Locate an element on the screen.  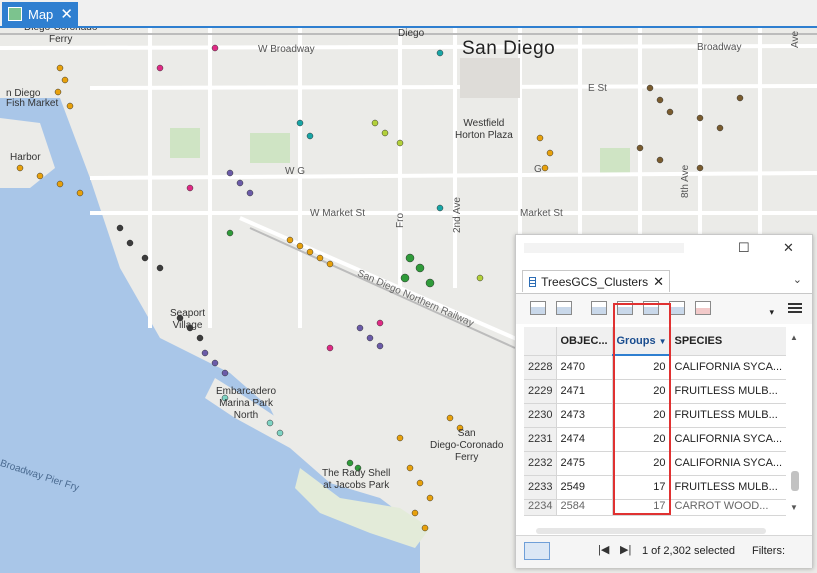
map-icon is located at coordinates (15, 14).